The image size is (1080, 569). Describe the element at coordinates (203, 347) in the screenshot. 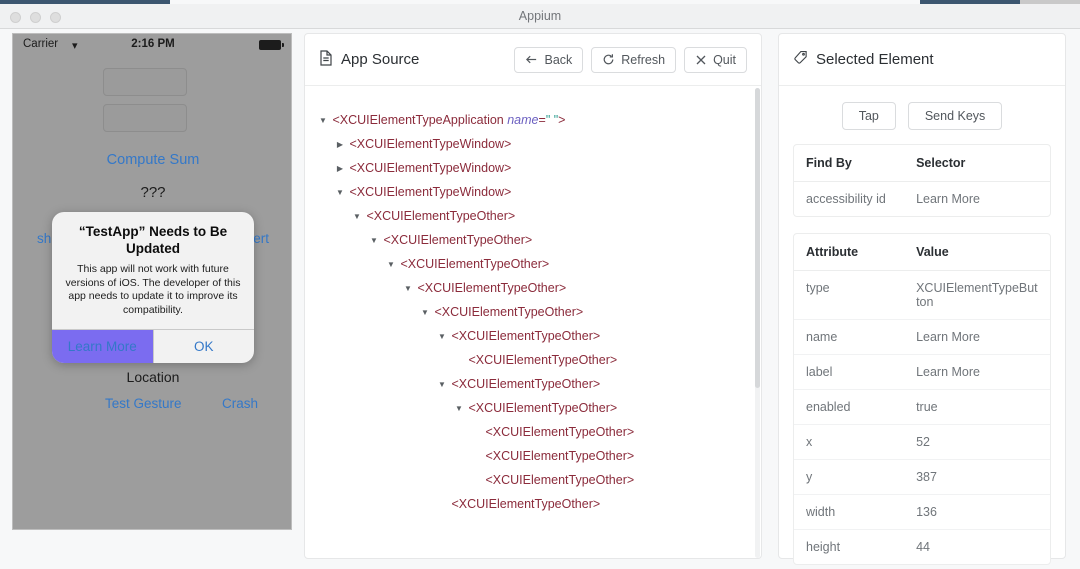

I see `alert-ok-button: OK` at that location.